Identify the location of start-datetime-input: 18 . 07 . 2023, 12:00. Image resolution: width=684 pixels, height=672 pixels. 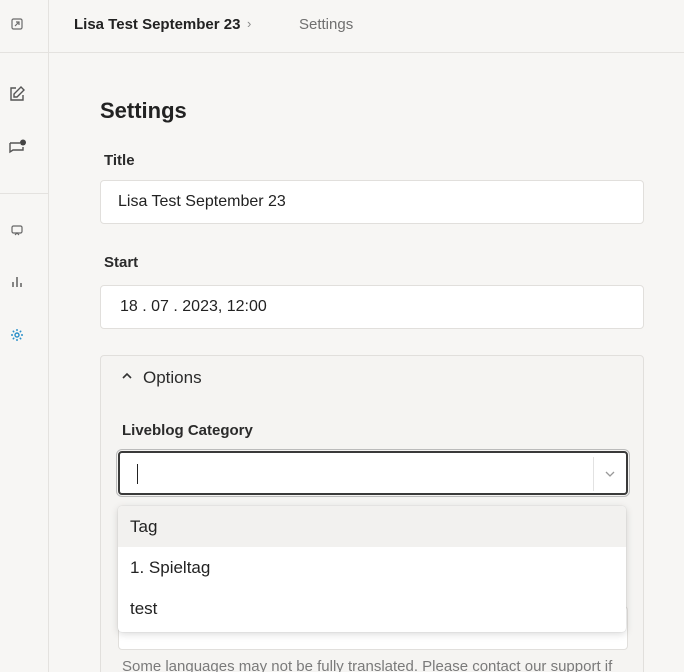
(372, 307).